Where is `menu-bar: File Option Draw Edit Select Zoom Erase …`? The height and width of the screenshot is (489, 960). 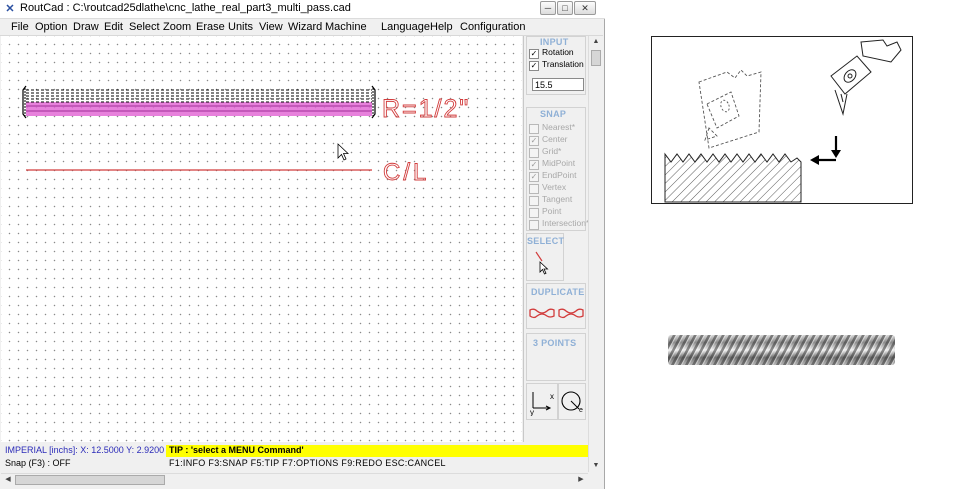 menu-bar: File Option Draw Edit Select Zoom Erase … is located at coordinates (301, 27).